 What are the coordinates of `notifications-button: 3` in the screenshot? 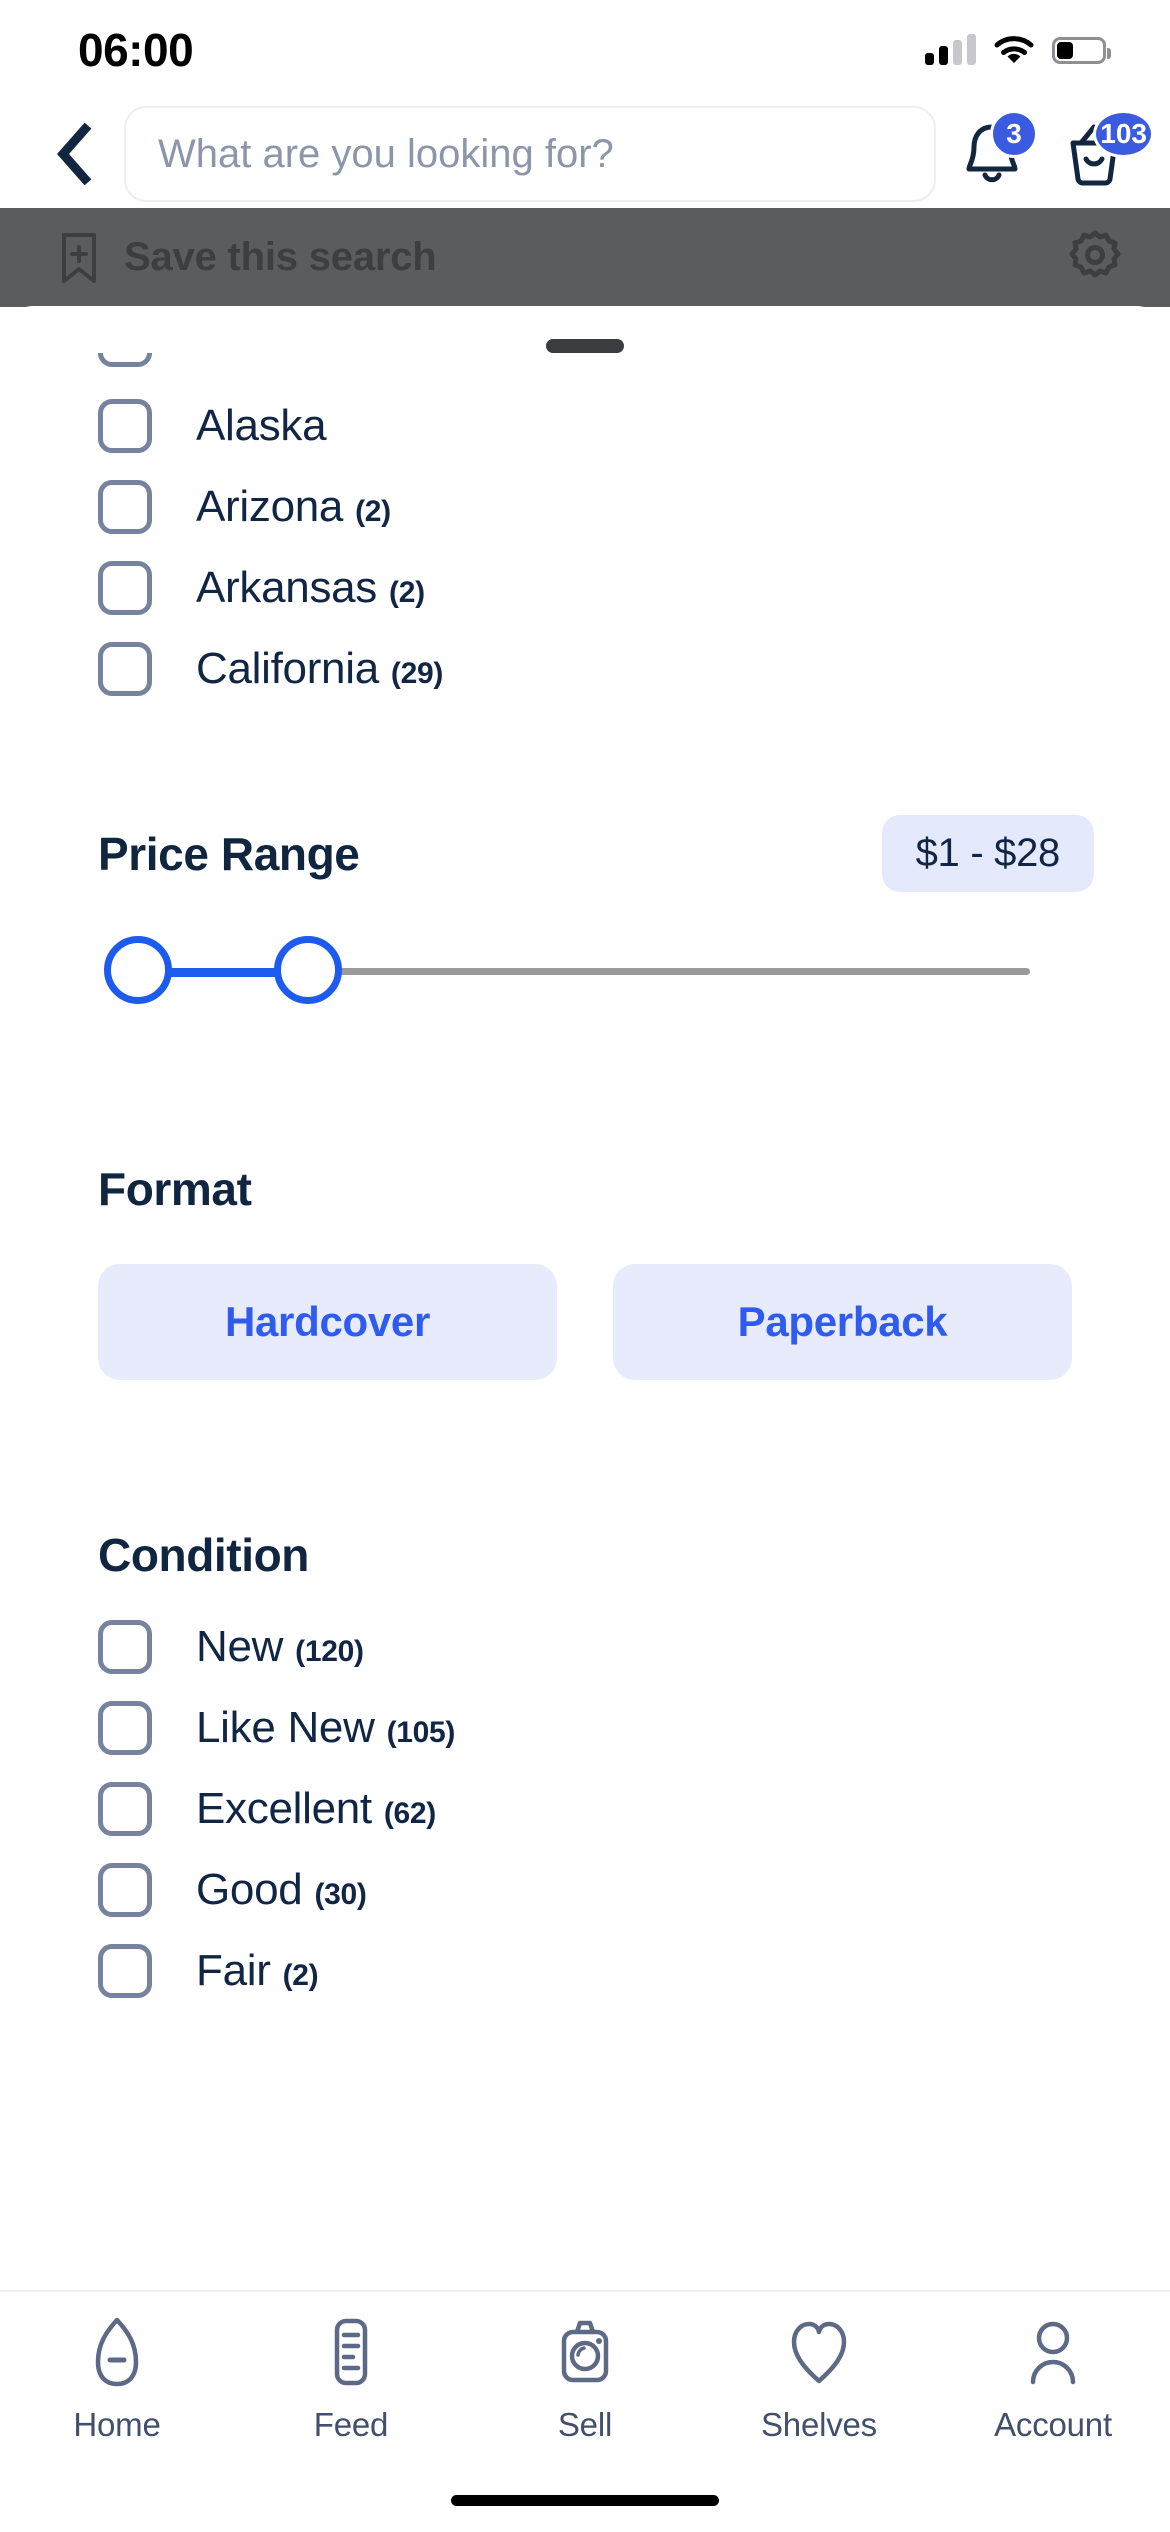 It's located at (992, 154).